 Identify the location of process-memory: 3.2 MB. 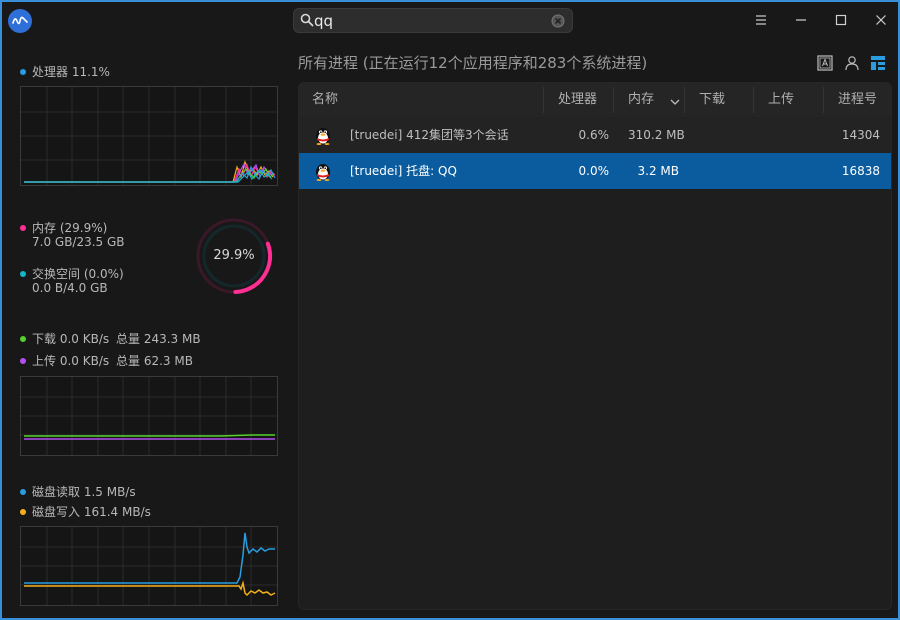
(658, 171).